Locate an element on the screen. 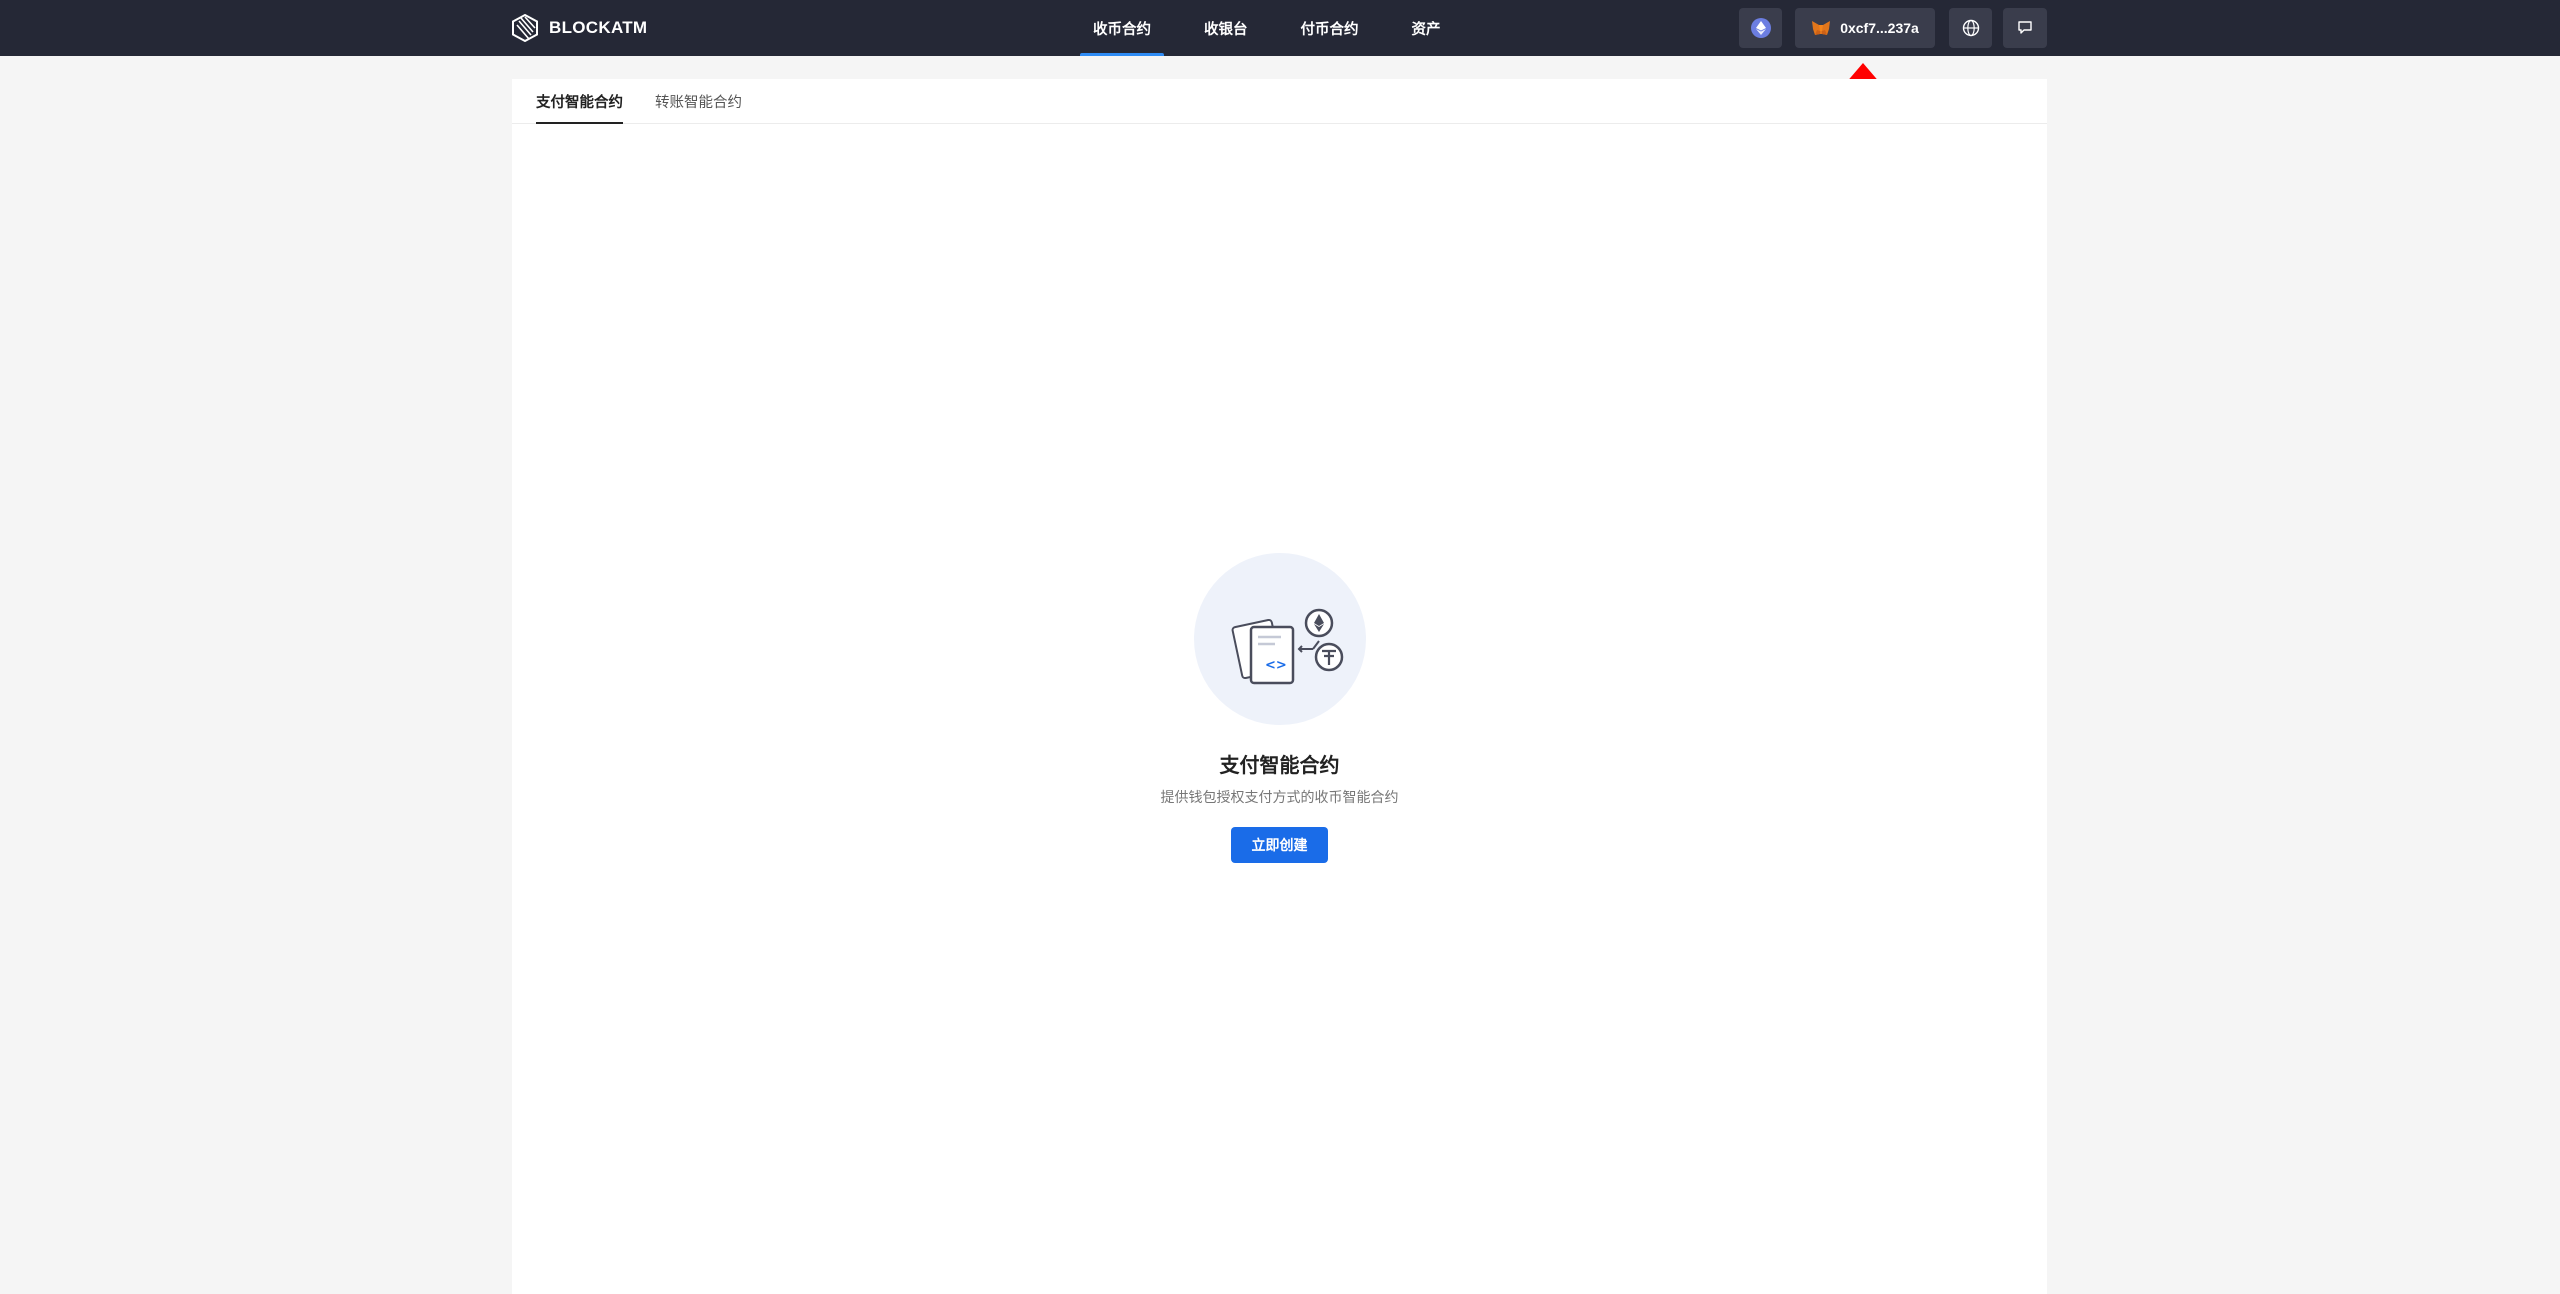 The height and width of the screenshot is (1294, 2560). nav-item-assets: 资产 is located at coordinates (1426, 28).